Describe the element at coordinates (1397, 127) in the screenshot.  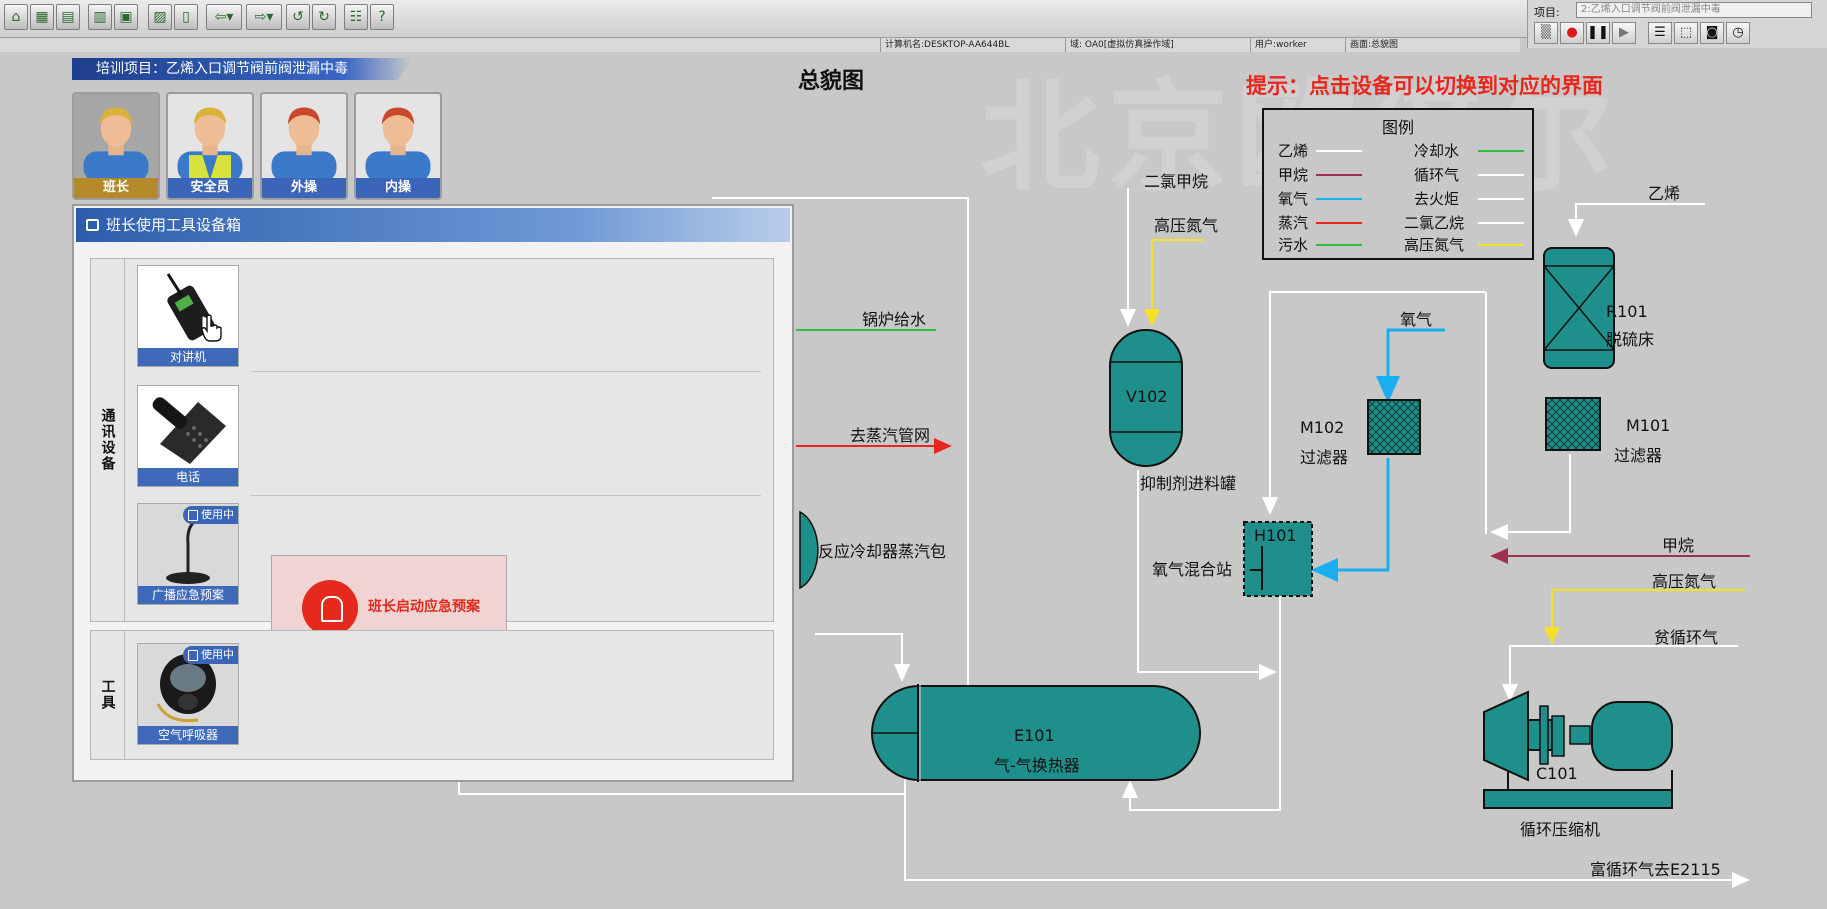
I see `legend-title: 图例` at that location.